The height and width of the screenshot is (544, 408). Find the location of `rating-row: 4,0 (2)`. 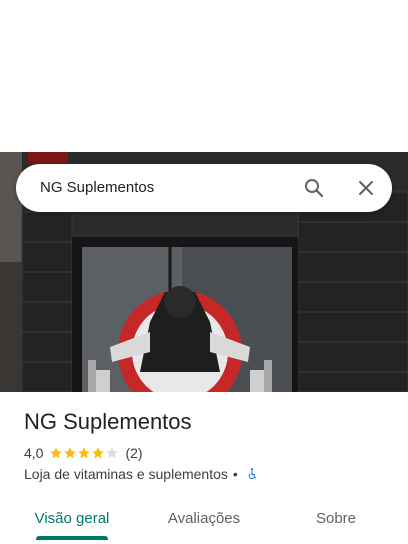

rating-row: 4,0 (2) is located at coordinates (83, 453).